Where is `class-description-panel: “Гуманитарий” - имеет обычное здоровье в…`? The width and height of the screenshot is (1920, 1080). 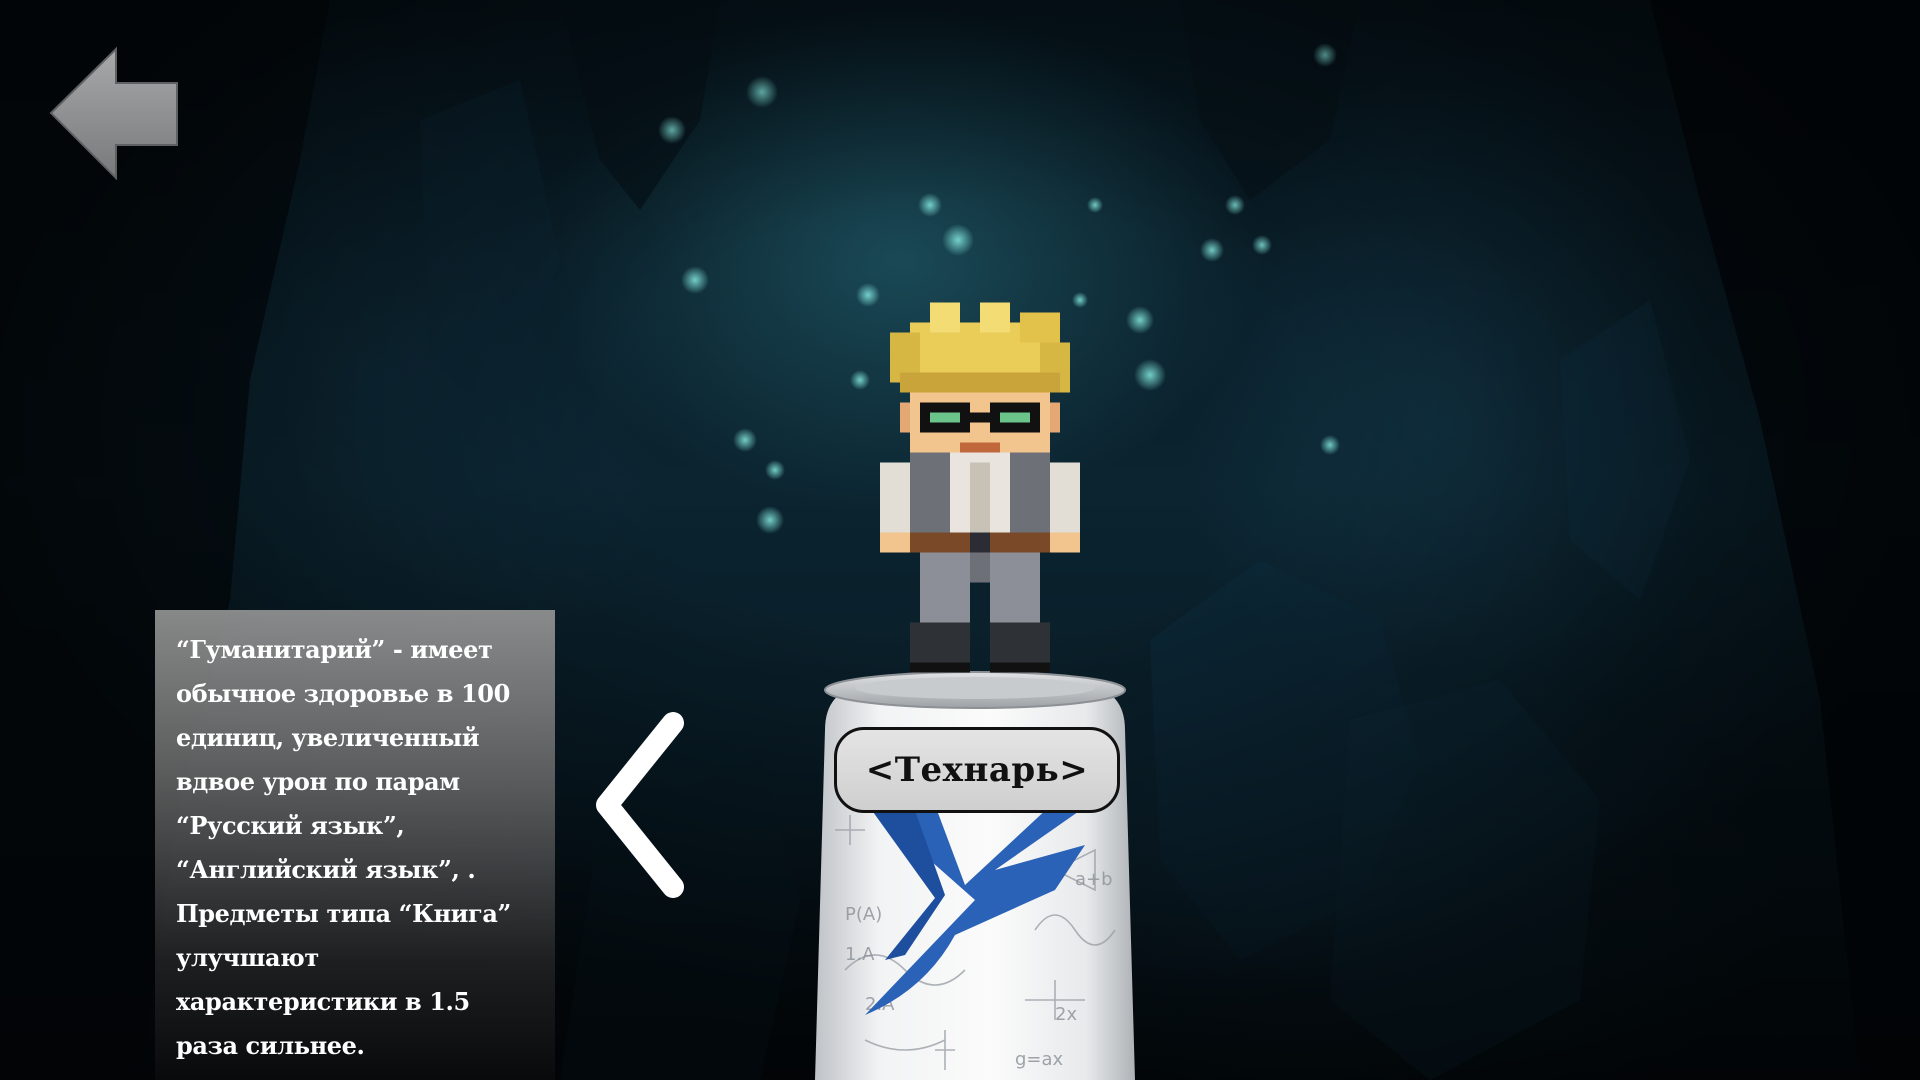
class-description-panel: “Гуманитарий” - имеет обычное здоровье в… is located at coordinates (355, 845).